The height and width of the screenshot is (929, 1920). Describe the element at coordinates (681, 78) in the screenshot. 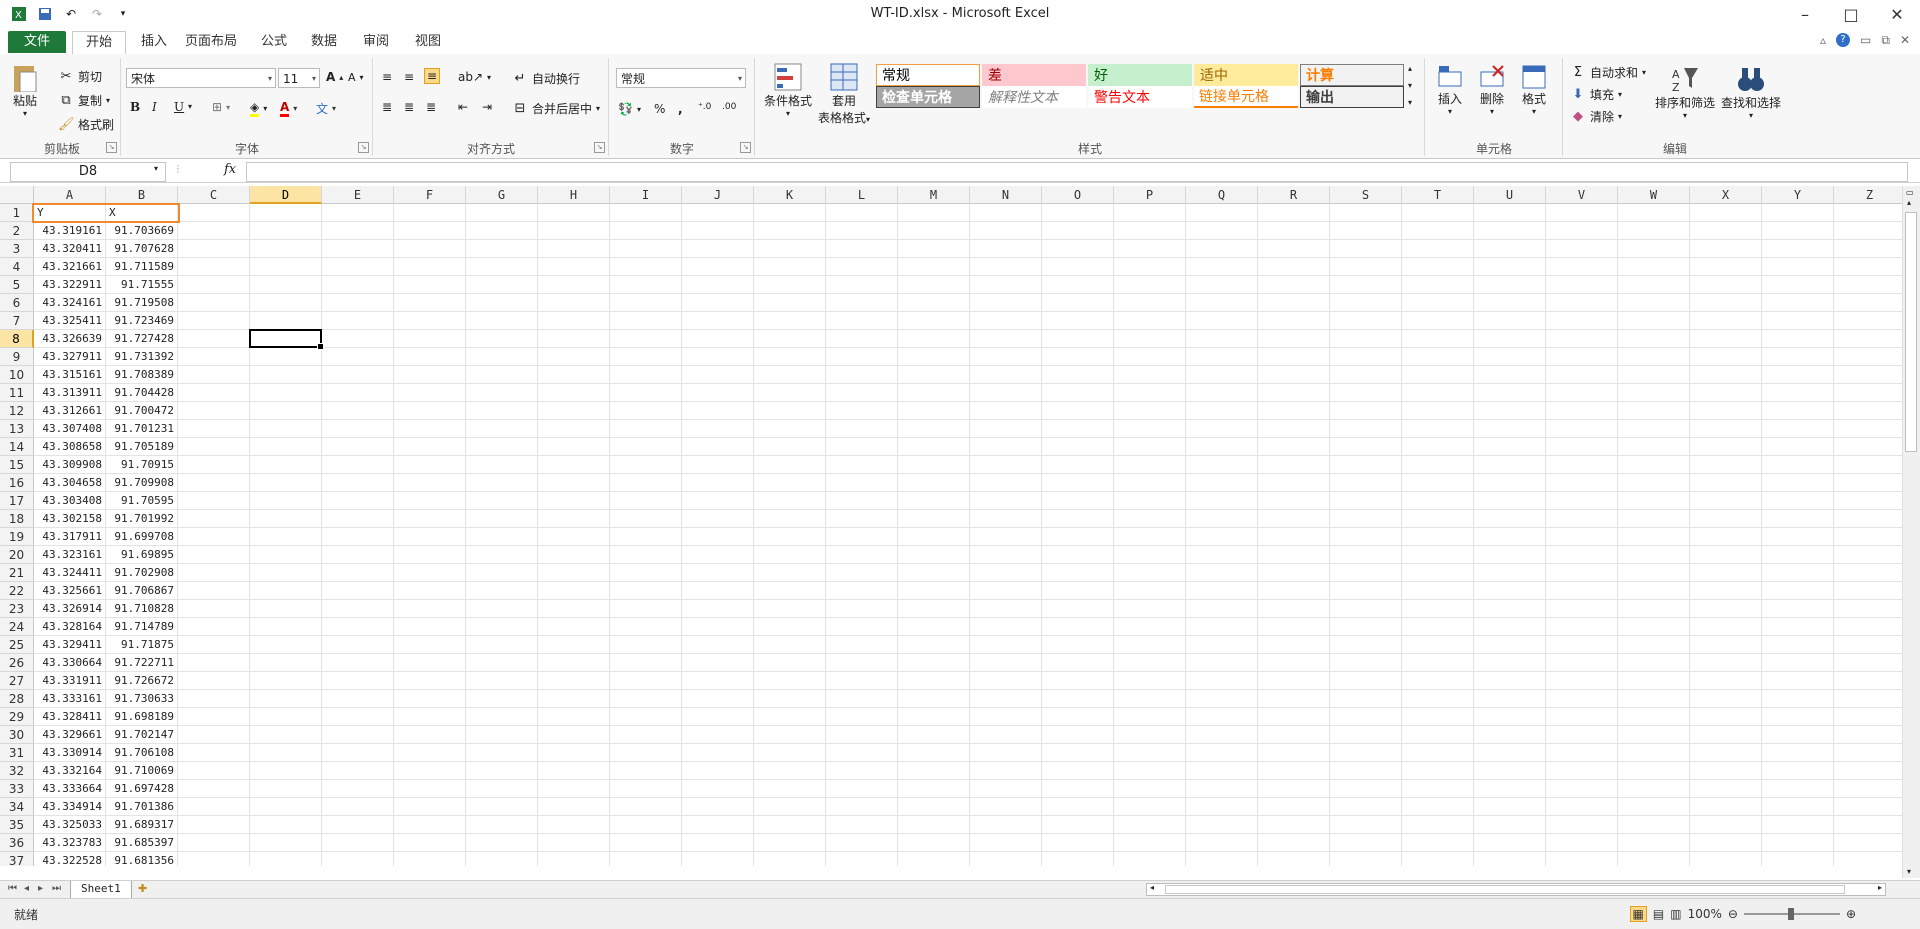

I see `number-format-select: 常规 ▾` at that location.